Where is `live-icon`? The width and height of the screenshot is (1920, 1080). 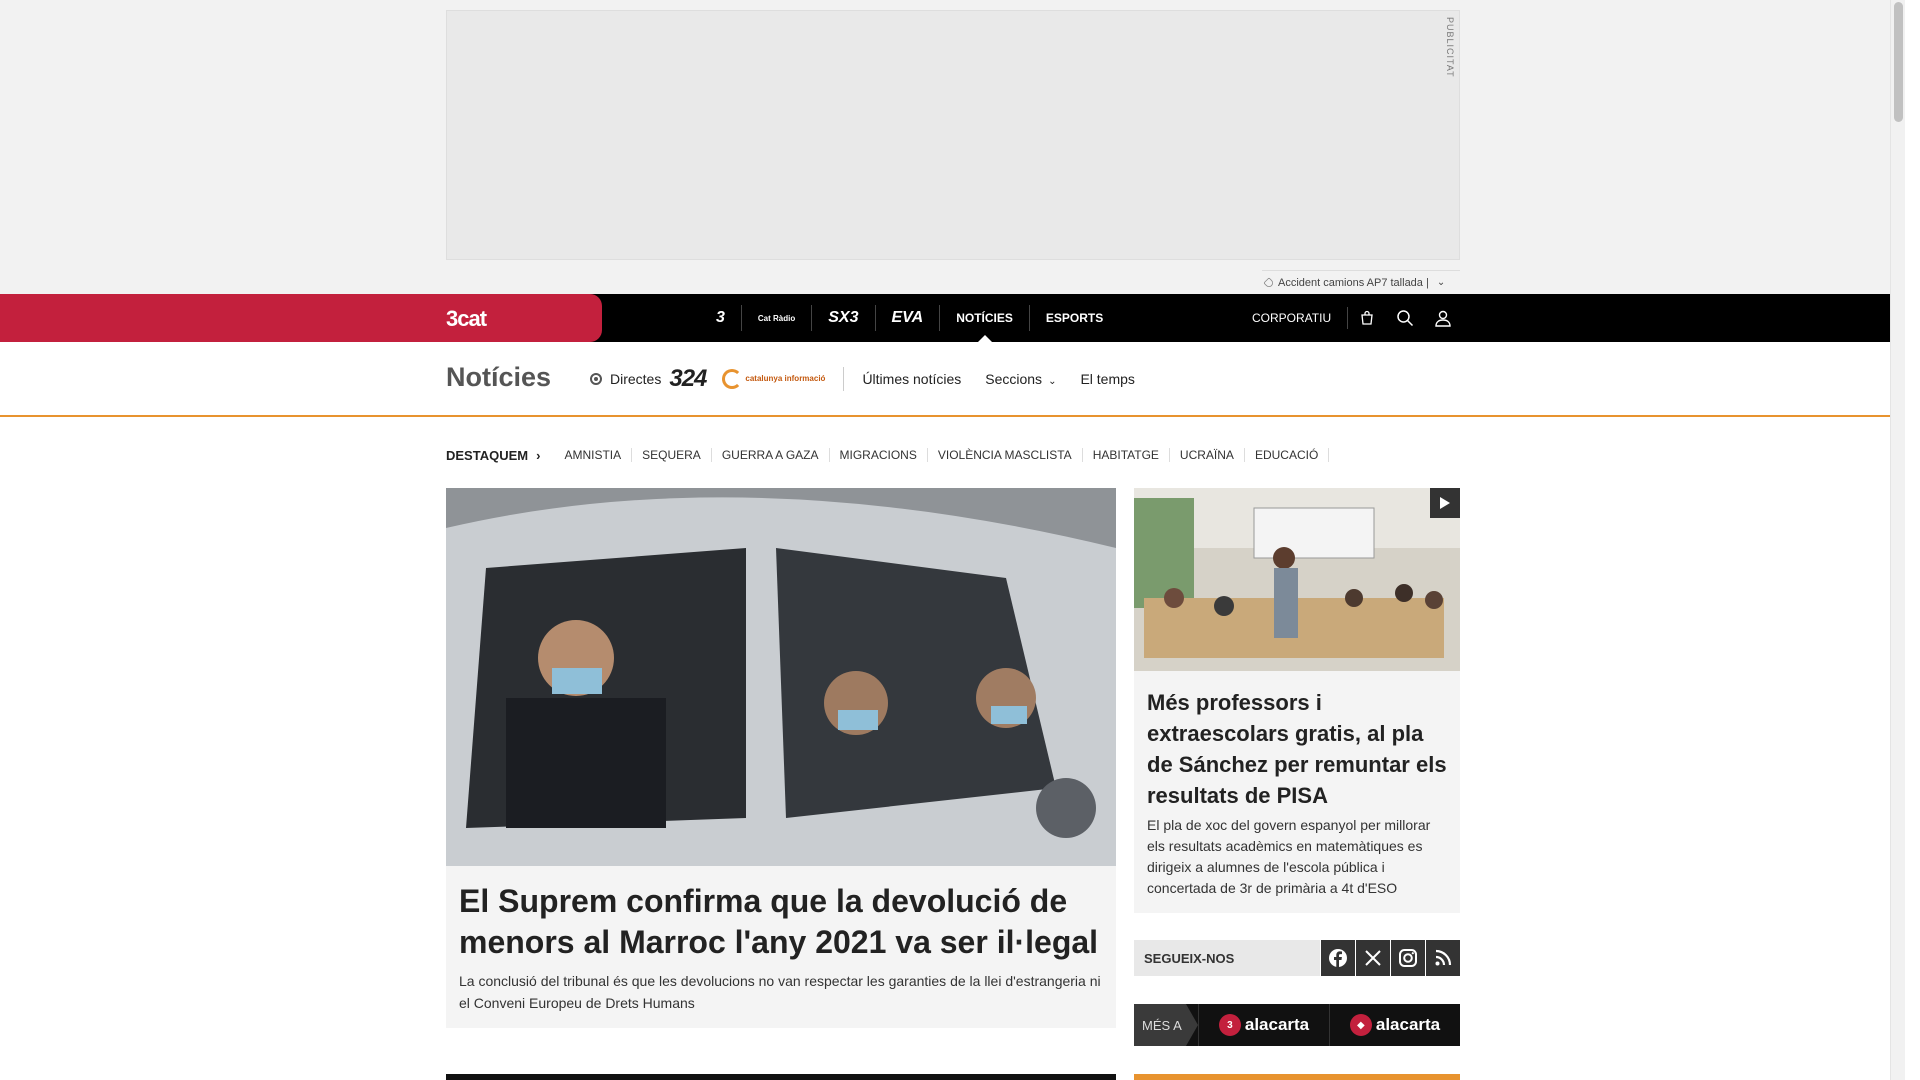
live-icon is located at coordinates (596, 379).